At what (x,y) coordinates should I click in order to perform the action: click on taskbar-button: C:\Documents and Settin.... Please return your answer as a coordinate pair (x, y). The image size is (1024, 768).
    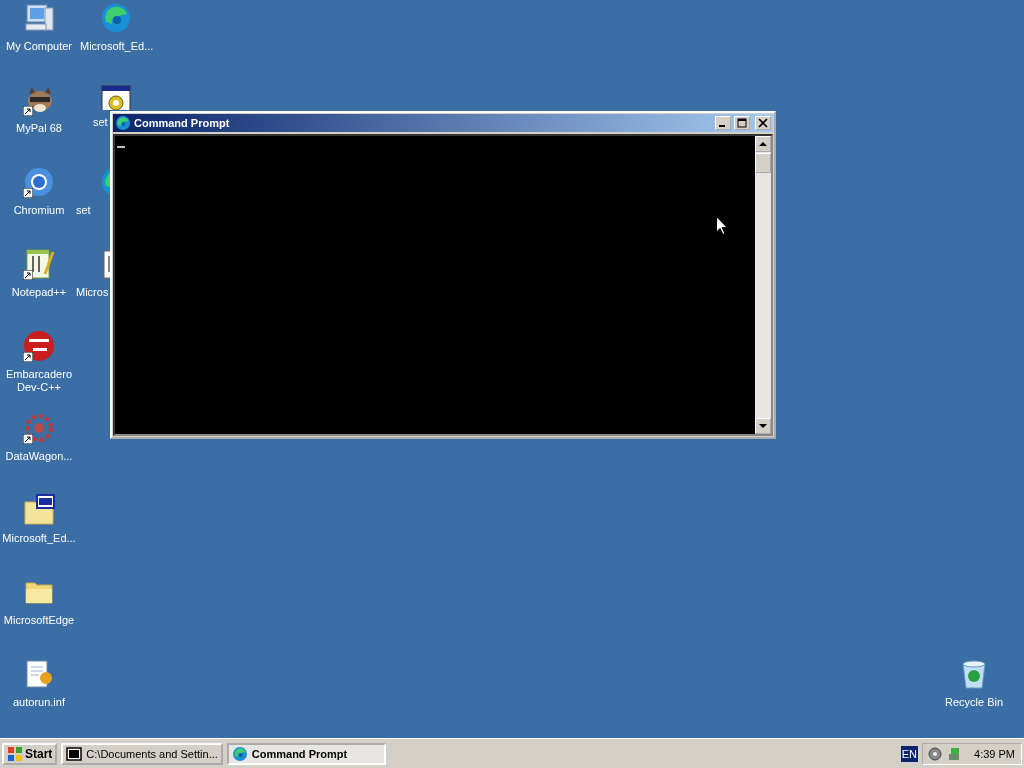
    Looking at the image, I should click on (142, 753).